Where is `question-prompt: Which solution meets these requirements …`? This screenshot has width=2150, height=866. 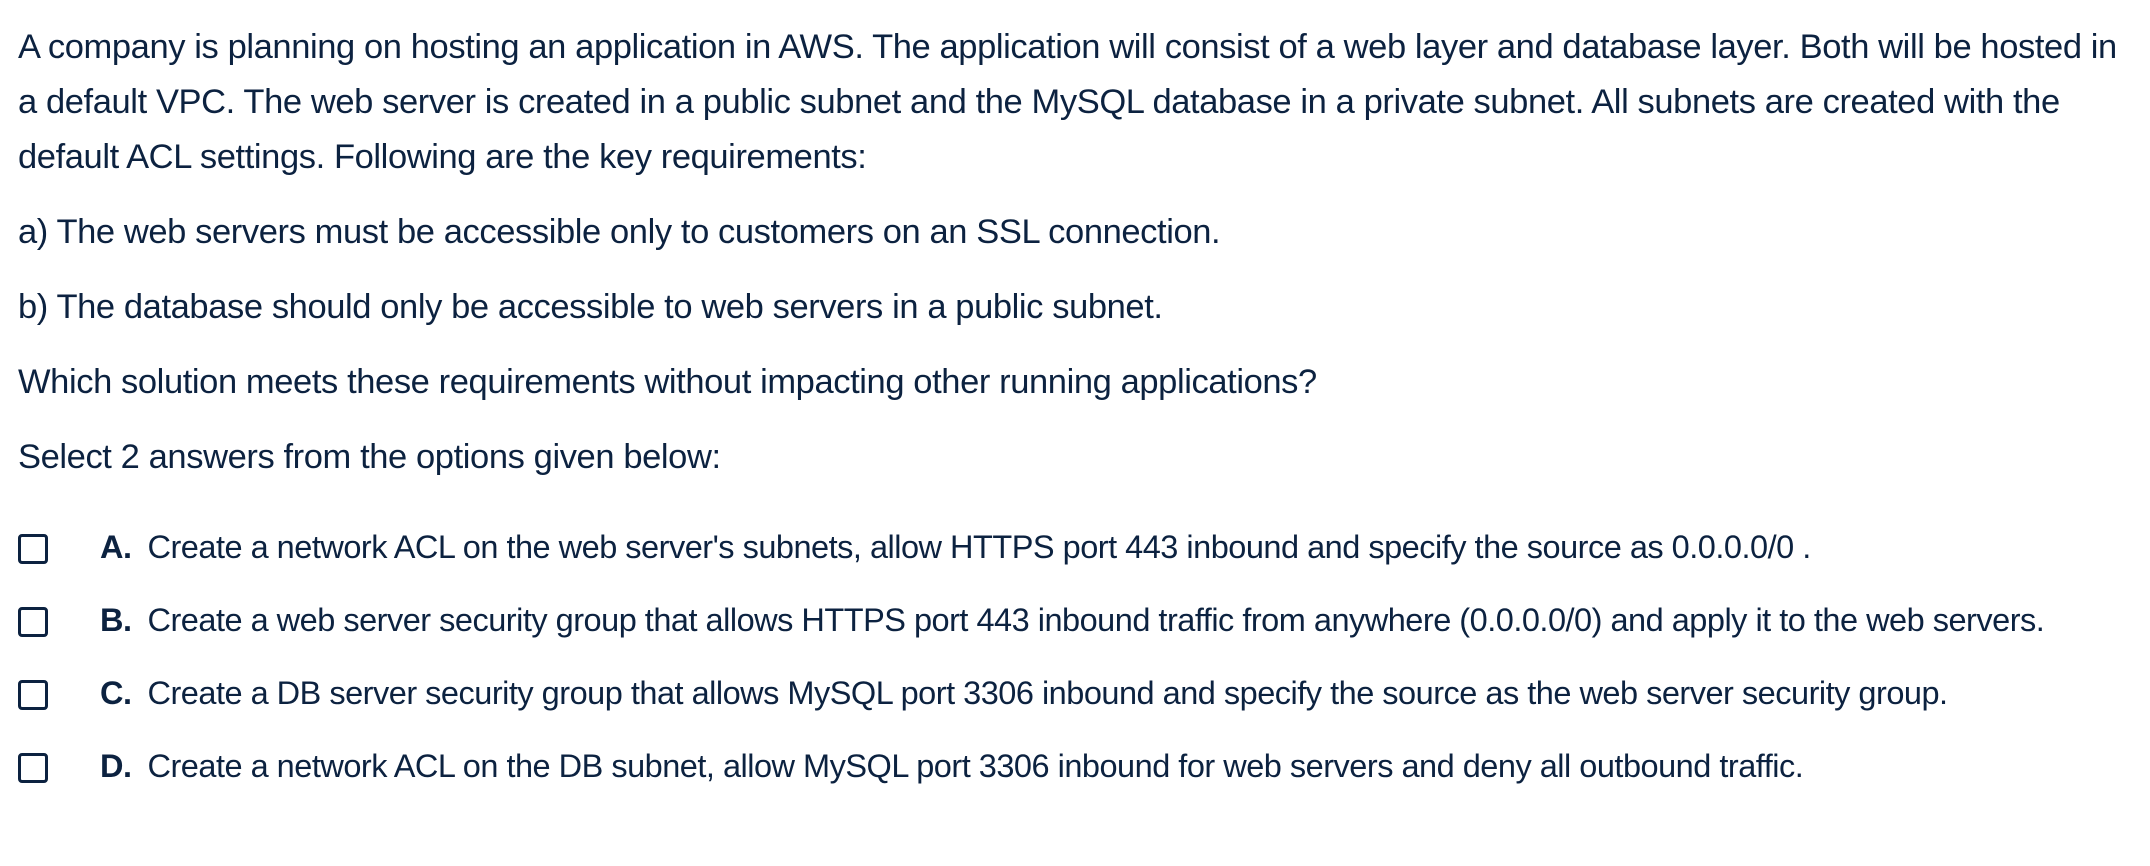
question-prompt: Which solution meets these requirements … is located at coordinates (667, 382).